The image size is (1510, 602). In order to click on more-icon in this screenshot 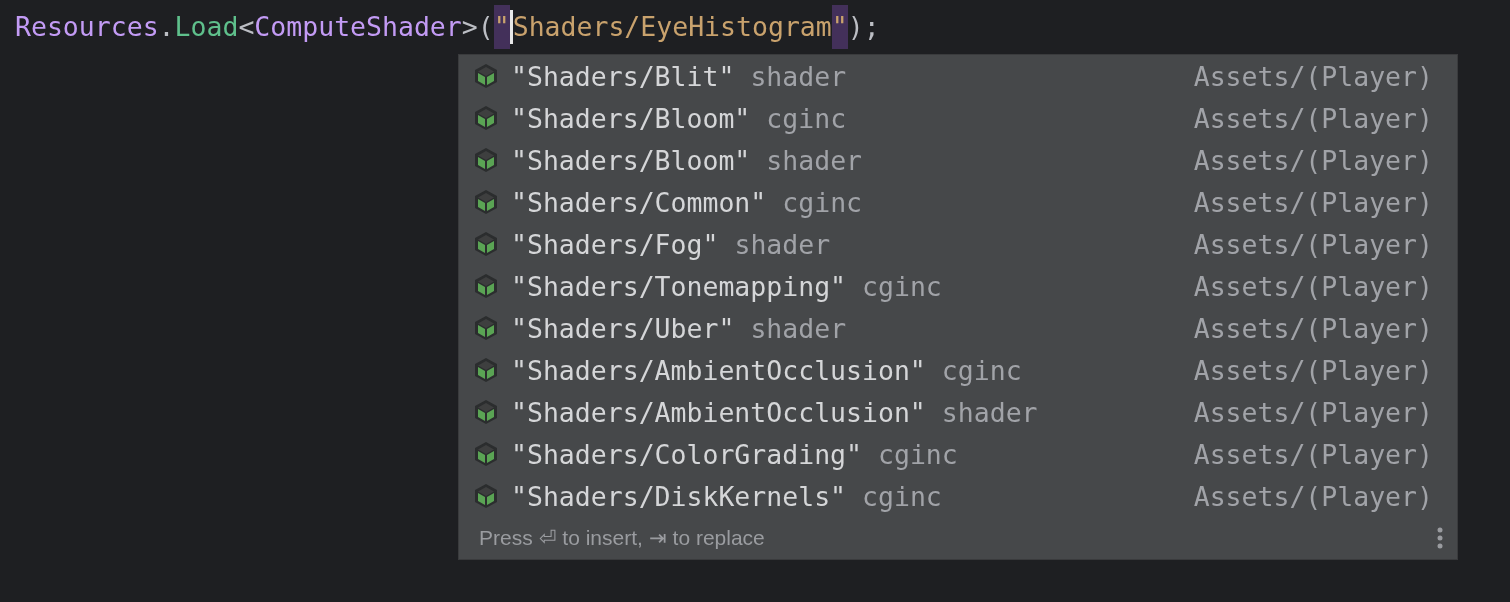, I will do `click(1440, 538)`.